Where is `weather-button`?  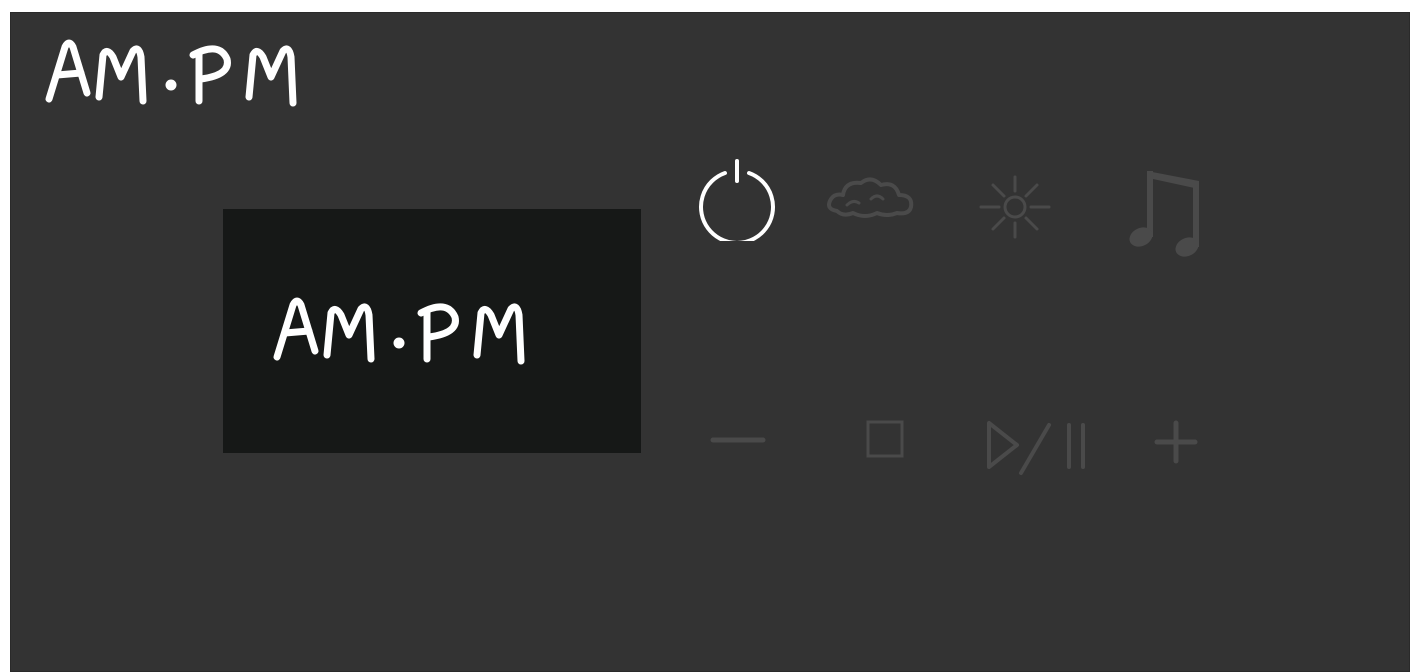
weather-button is located at coordinates (871, 197).